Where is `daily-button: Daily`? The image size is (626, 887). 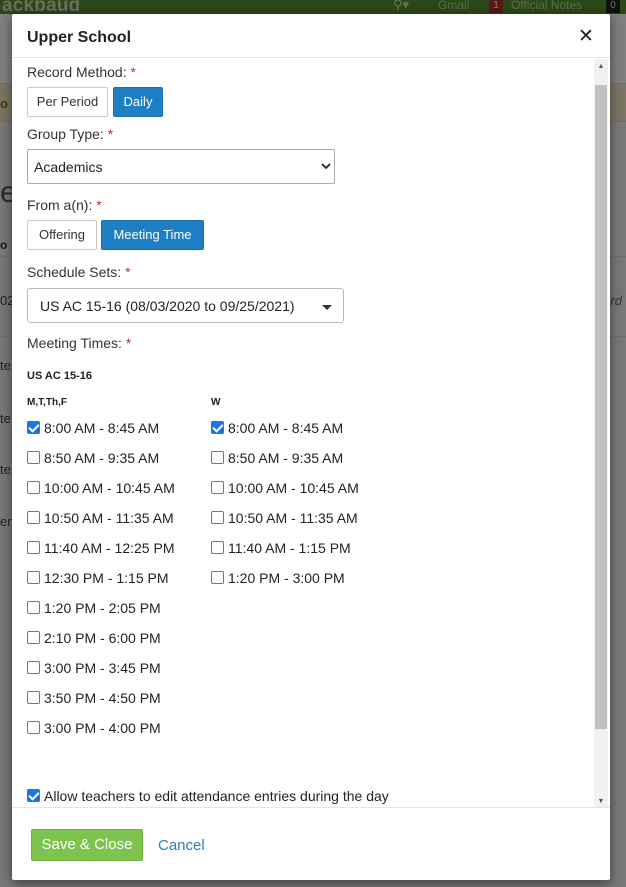
daily-button: Daily is located at coordinates (138, 102).